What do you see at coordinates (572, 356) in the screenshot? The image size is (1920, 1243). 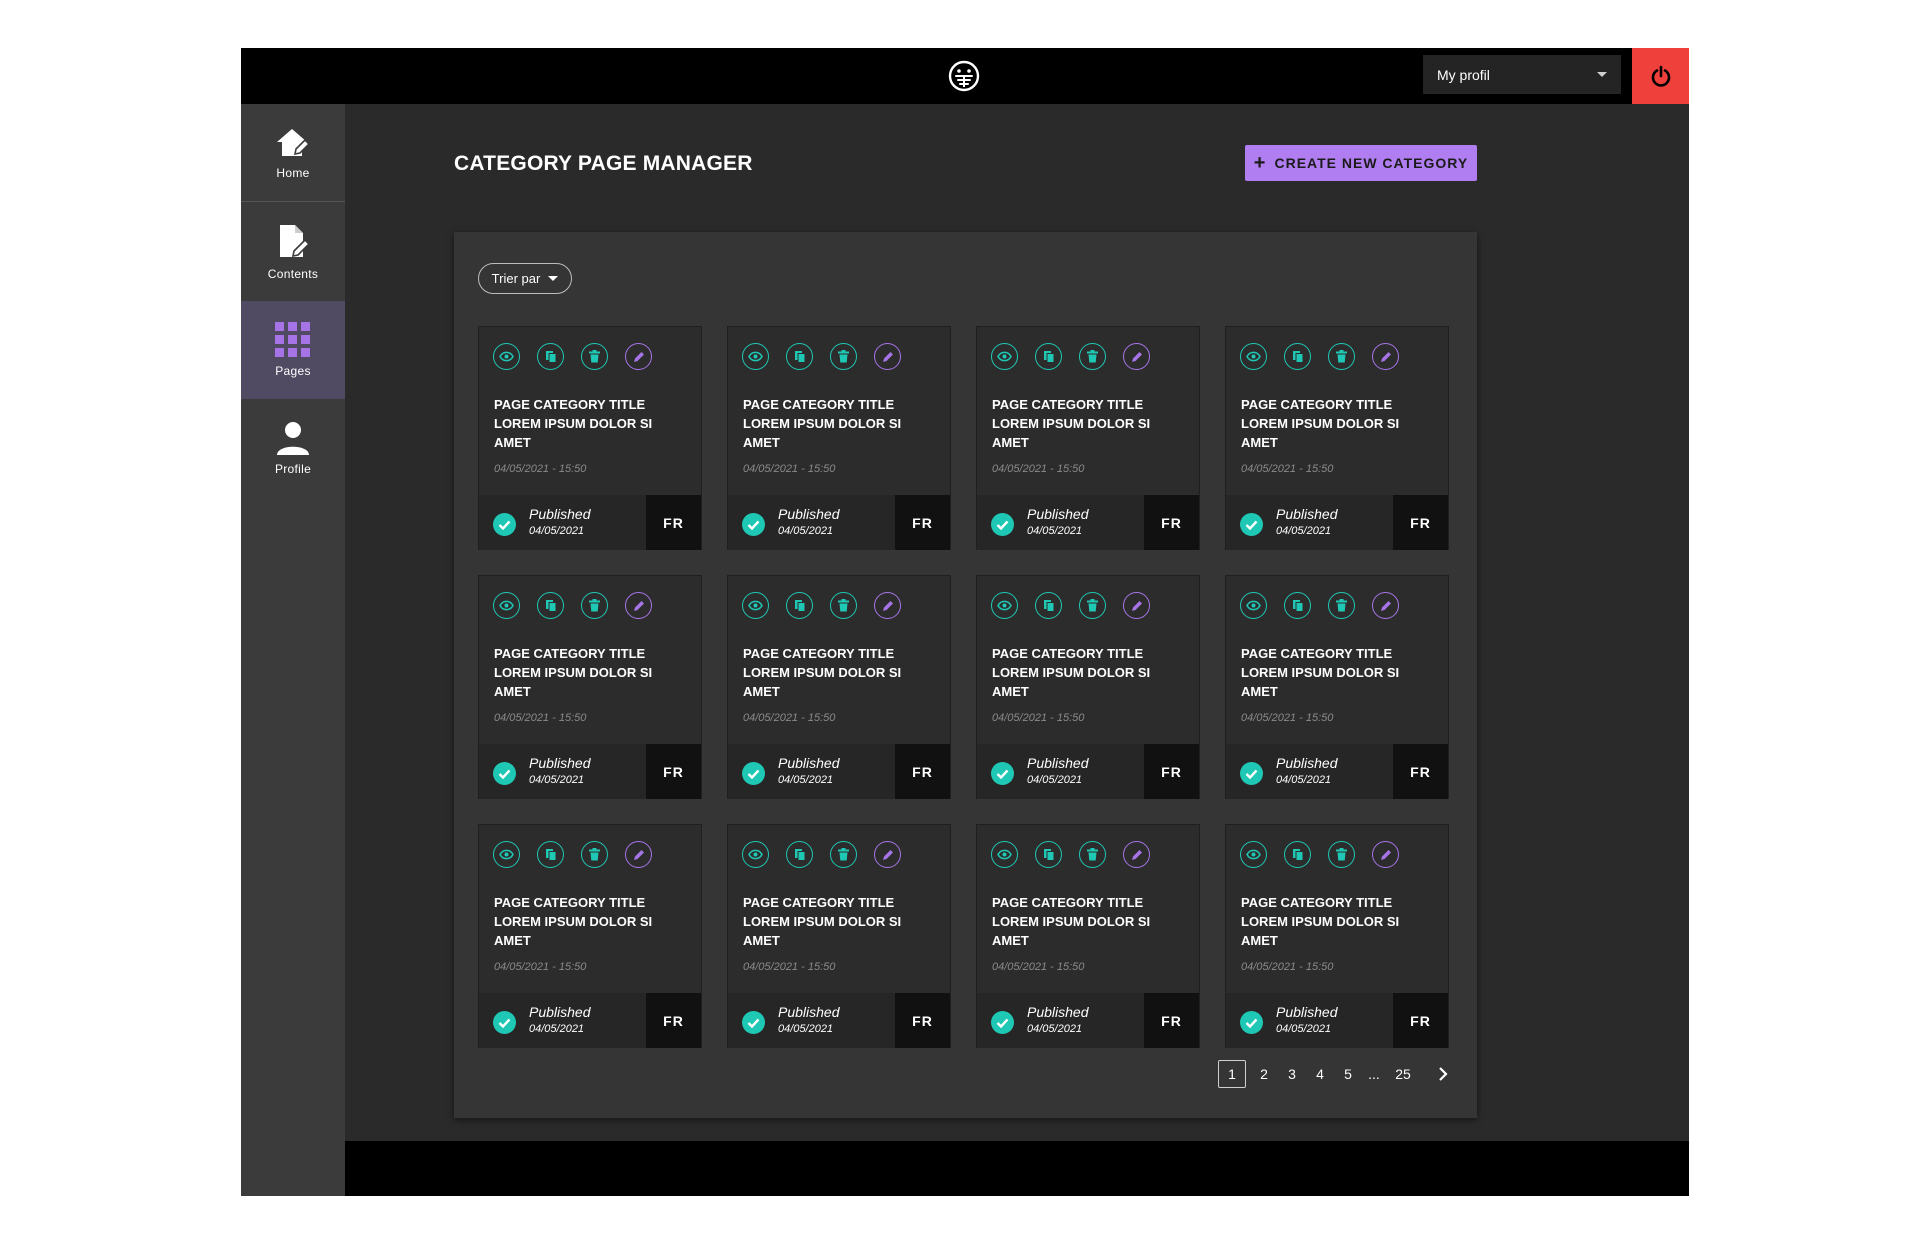 I see `card-actions` at bounding box center [572, 356].